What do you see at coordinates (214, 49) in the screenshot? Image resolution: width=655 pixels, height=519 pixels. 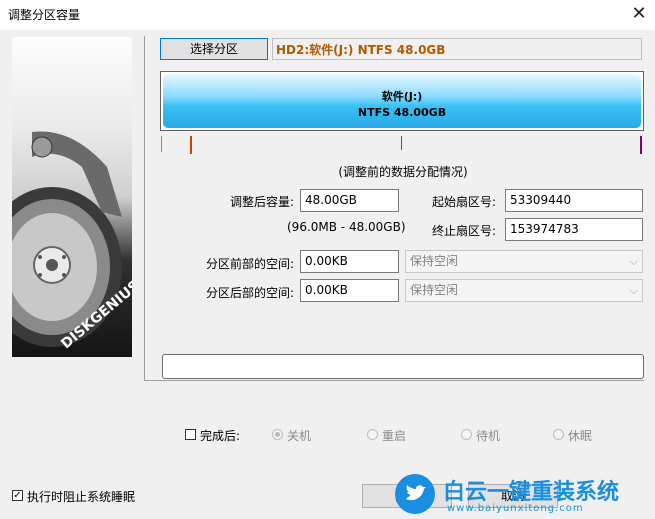 I see `select-partition-button: 选择分区` at bounding box center [214, 49].